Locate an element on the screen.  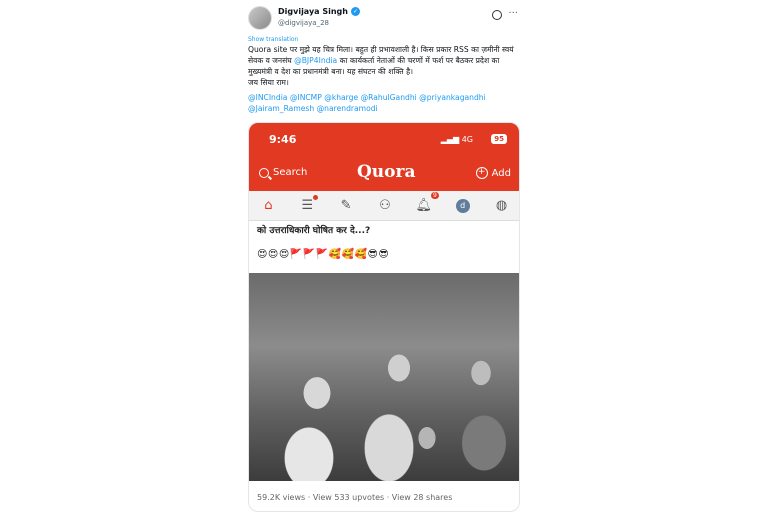
quora-add: + Add is located at coordinates (493, 173).